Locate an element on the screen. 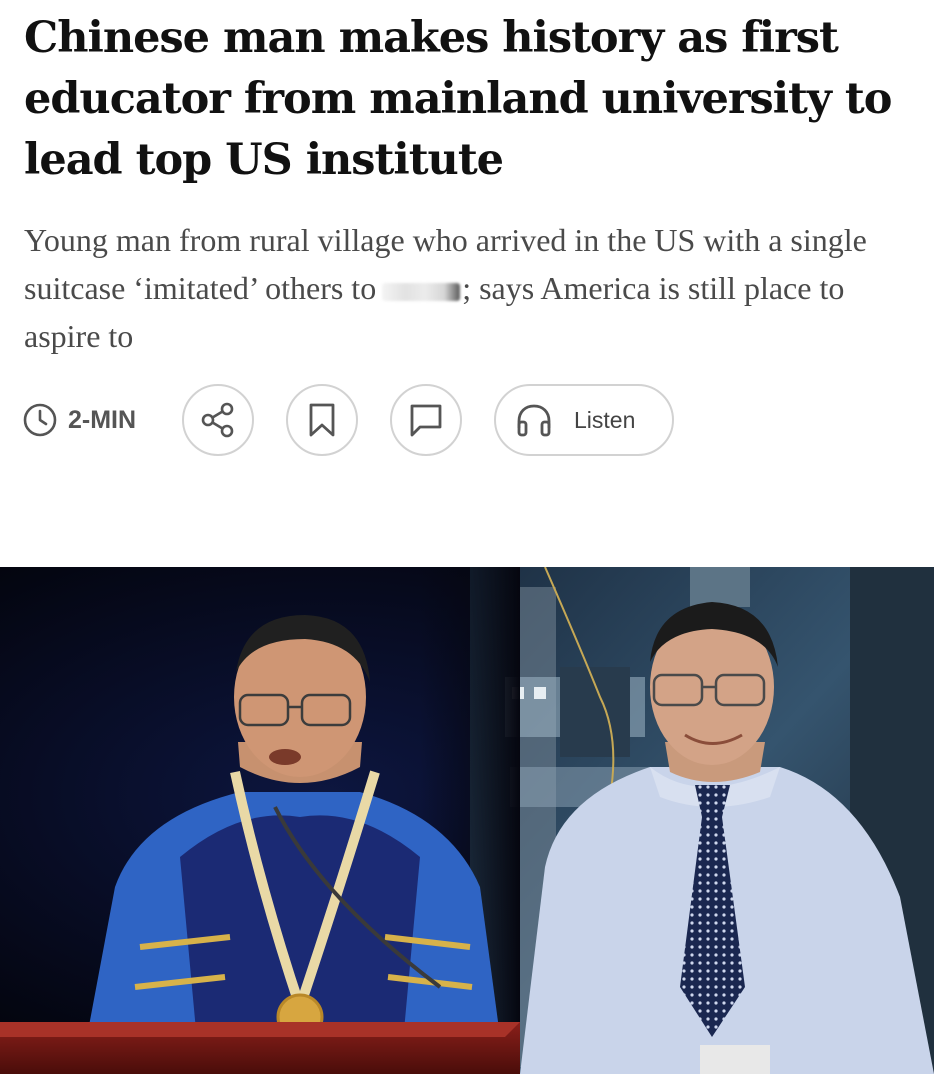 This screenshot has height=1074, width=934. article-toolbar: 2-MIN Listen is located at coordinates (372, 420).